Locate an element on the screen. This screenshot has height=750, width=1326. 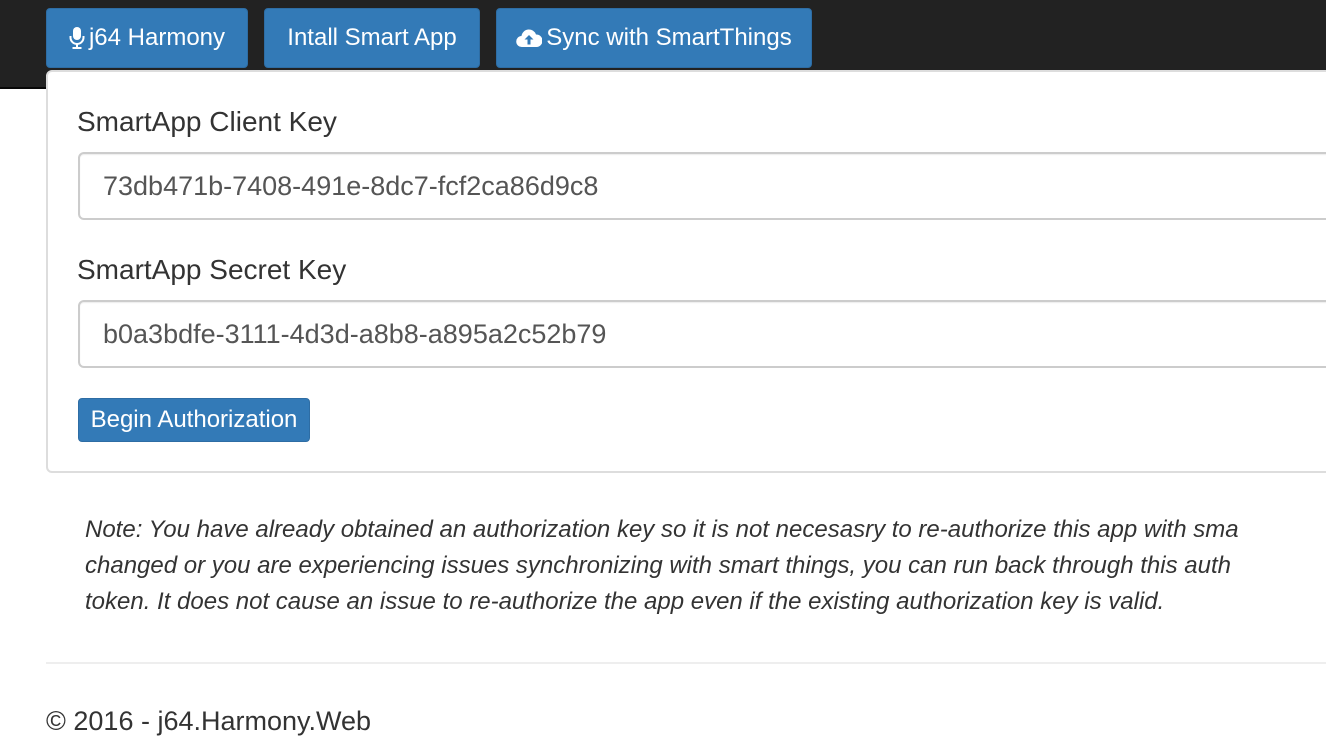
client-key-label: SmartApp Client Key is located at coordinates (207, 121).